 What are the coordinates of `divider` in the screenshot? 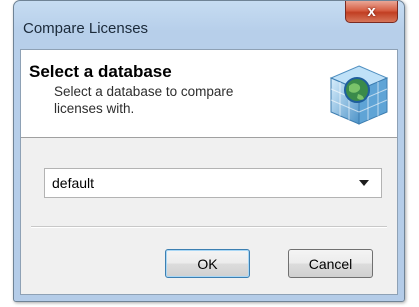 It's located at (209, 227).